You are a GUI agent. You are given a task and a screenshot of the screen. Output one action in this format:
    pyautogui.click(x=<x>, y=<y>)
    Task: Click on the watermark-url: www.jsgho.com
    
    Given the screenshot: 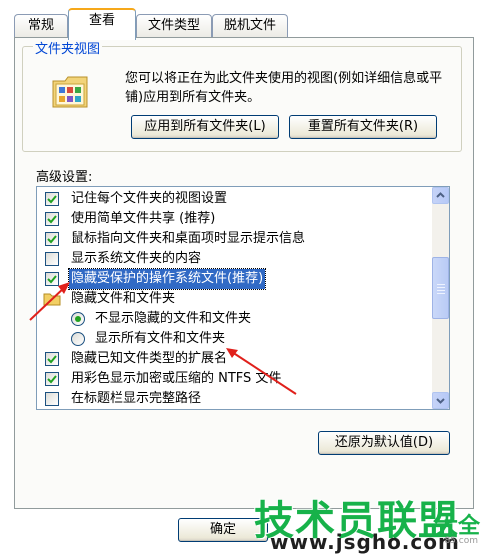 What is the action you would take?
    pyautogui.click(x=365, y=542)
    